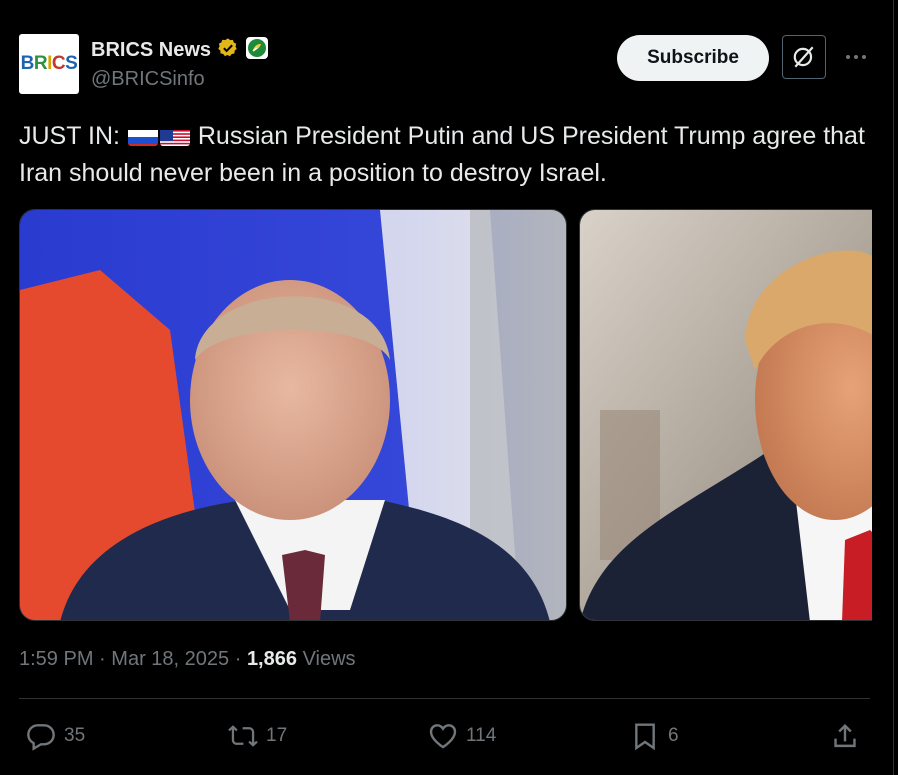 The height and width of the screenshot is (775, 898). Describe the element at coordinates (174, 135) in the screenshot. I see `flag-usa-icon` at that location.